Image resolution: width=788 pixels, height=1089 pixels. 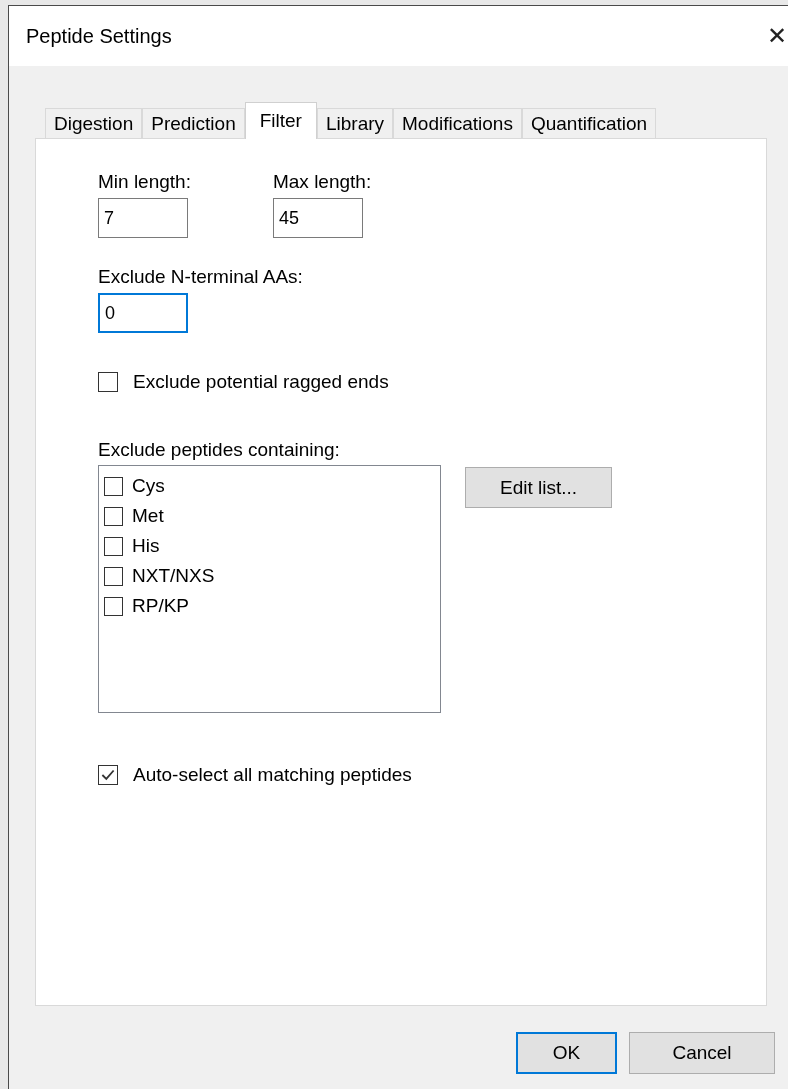 What do you see at coordinates (322, 182) in the screenshot?
I see `field-label: Max length:` at bounding box center [322, 182].